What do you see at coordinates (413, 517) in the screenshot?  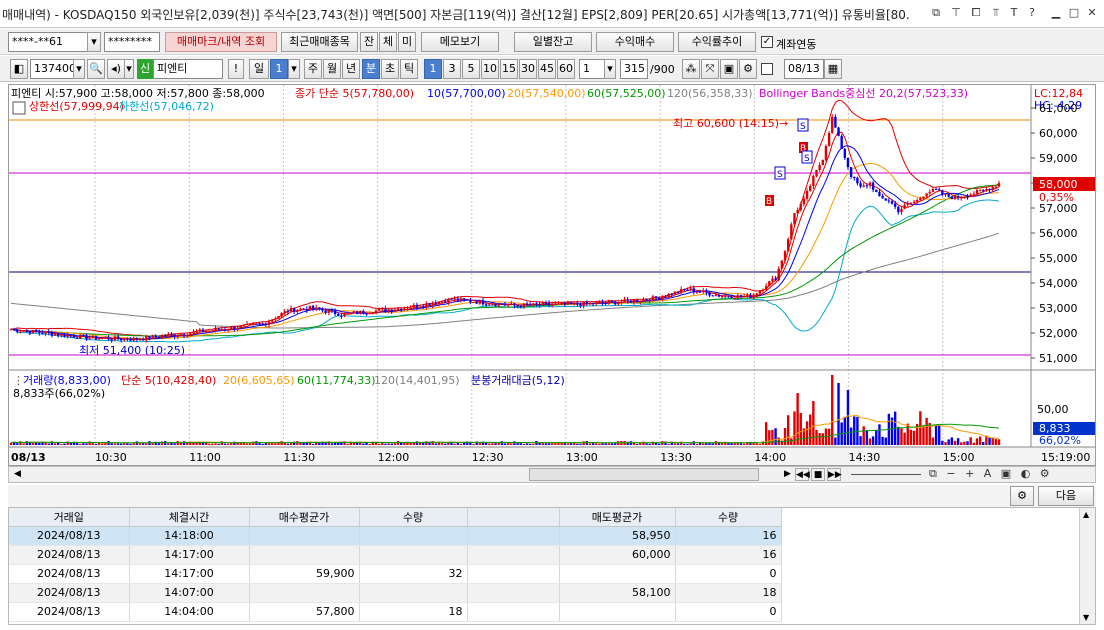 I see `col-buy-qty: 수량` at bounding box center [413, 517].